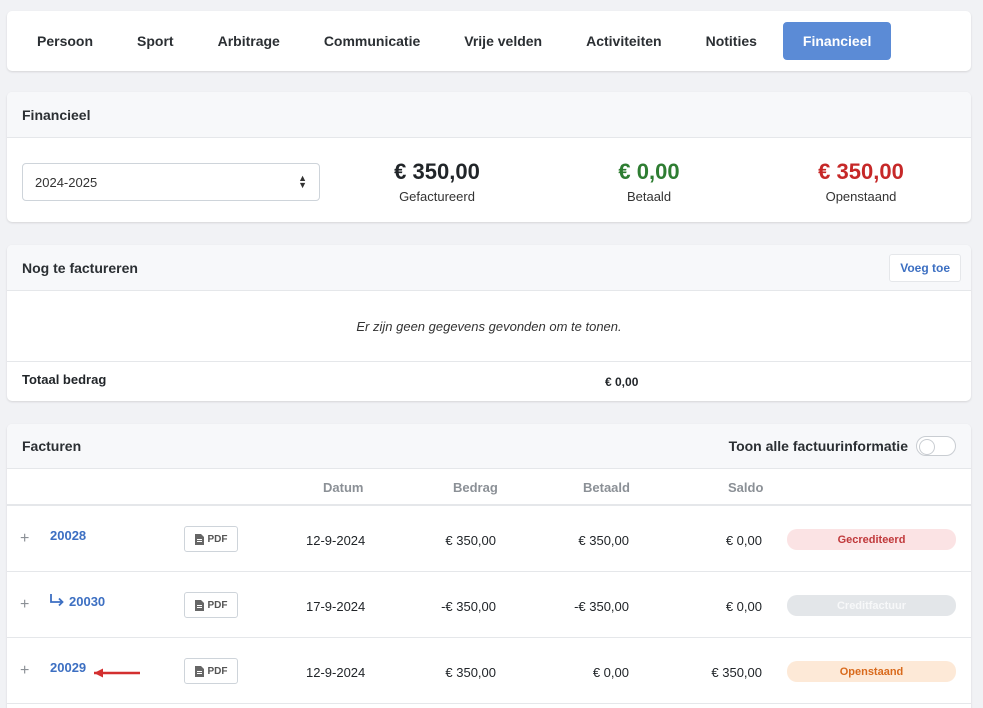  I want to click on gefactureerd-amount: € 350,00, so click(437, 171).